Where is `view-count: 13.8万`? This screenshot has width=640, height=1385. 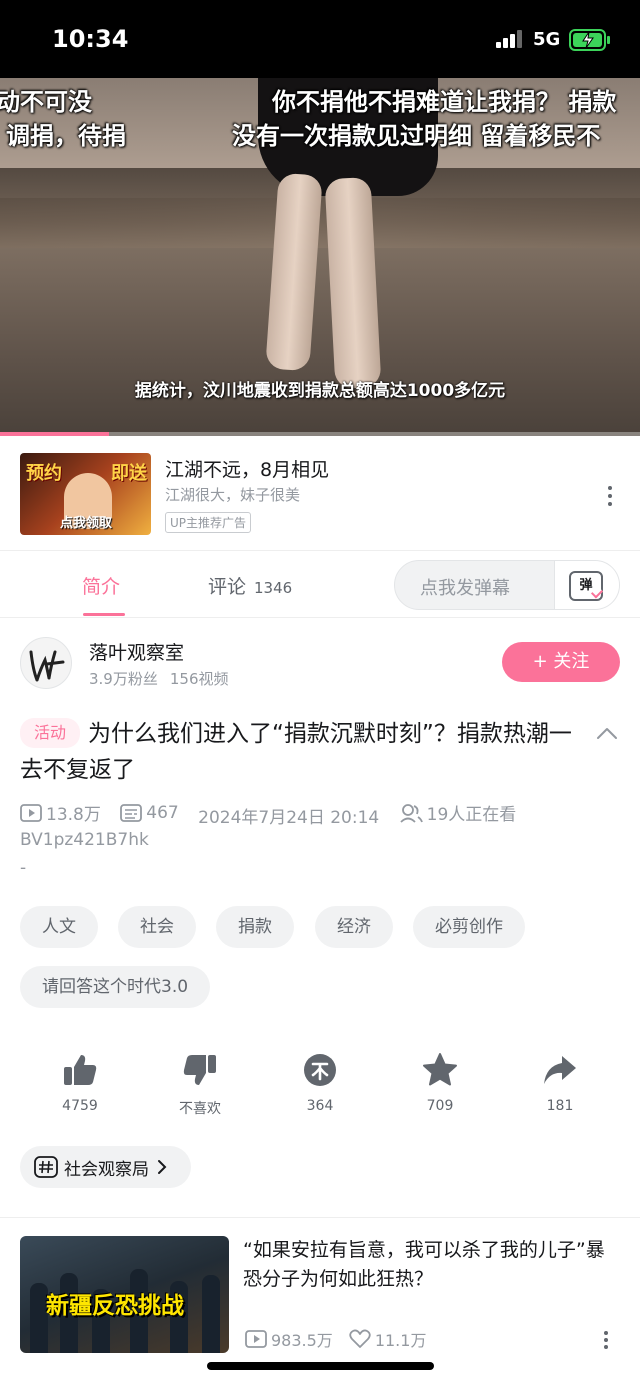 view-count: 13.8万 is located at coordinates (73, 815).